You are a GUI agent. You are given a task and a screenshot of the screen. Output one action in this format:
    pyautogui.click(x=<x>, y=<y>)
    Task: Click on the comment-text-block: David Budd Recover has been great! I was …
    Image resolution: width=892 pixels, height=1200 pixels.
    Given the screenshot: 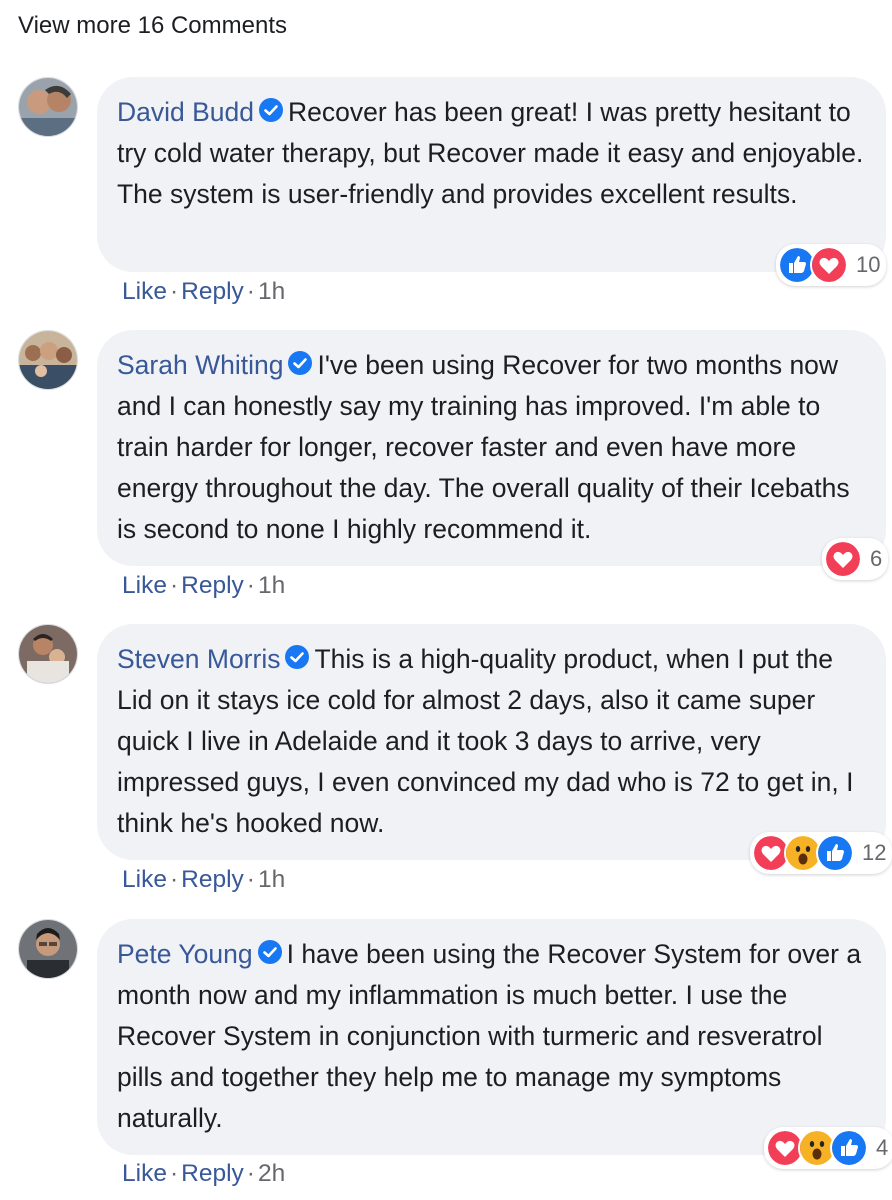 What is the action you would take?
    pyautogui.click(x=490, y=153)
    